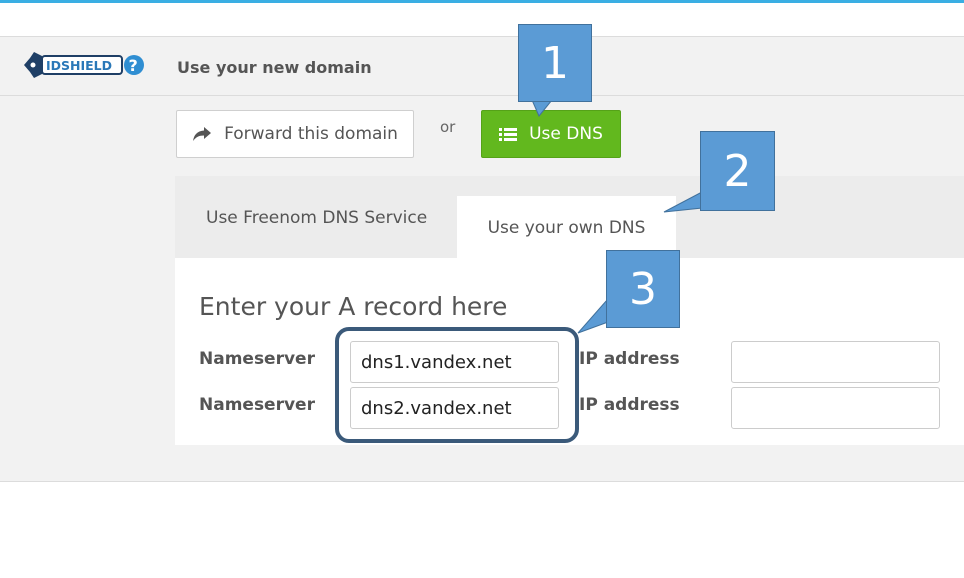  Describe the element at coordinates (617, 216) in the screenshot. I see `callout-pointers` at that location.